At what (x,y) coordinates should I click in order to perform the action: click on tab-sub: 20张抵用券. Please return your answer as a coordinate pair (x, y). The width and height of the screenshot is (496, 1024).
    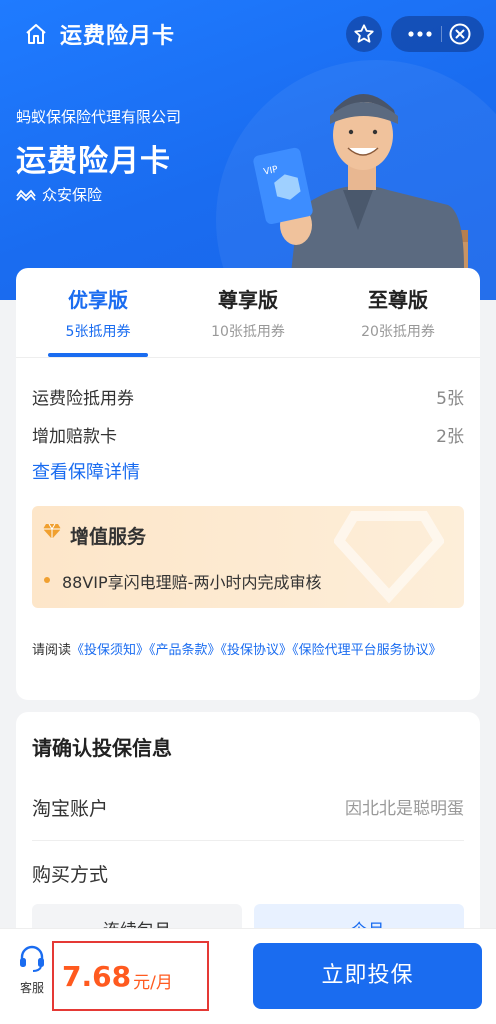
    Looking at the image, I should click on (398, 332).